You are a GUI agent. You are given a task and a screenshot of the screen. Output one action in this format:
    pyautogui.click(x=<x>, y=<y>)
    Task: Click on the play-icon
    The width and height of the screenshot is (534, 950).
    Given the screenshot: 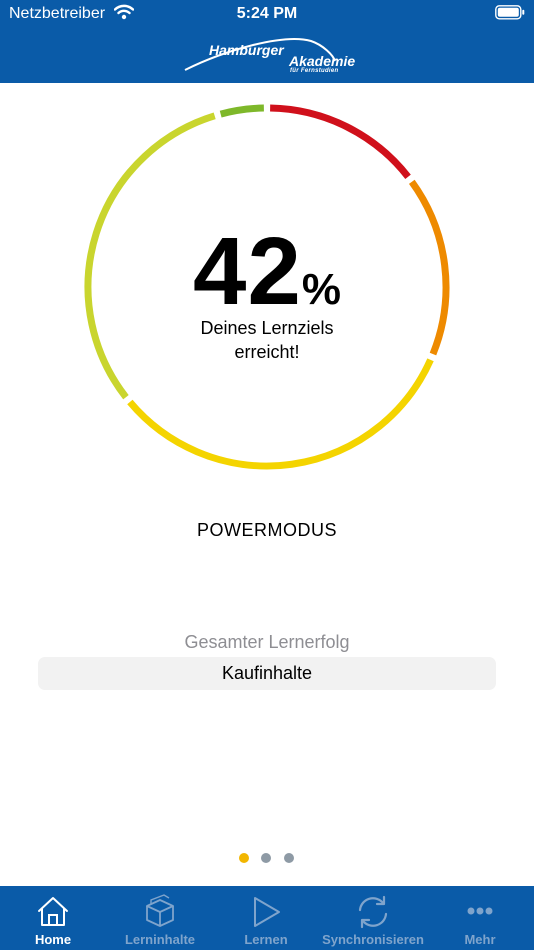 What is the action you would take?
    pyautogui.click(x=266, y=912)
    